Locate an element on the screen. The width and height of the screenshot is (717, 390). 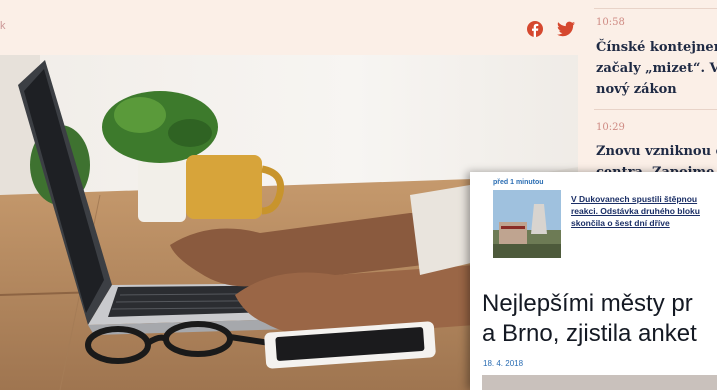
facebook-icon is located at coordinates (535, 29).